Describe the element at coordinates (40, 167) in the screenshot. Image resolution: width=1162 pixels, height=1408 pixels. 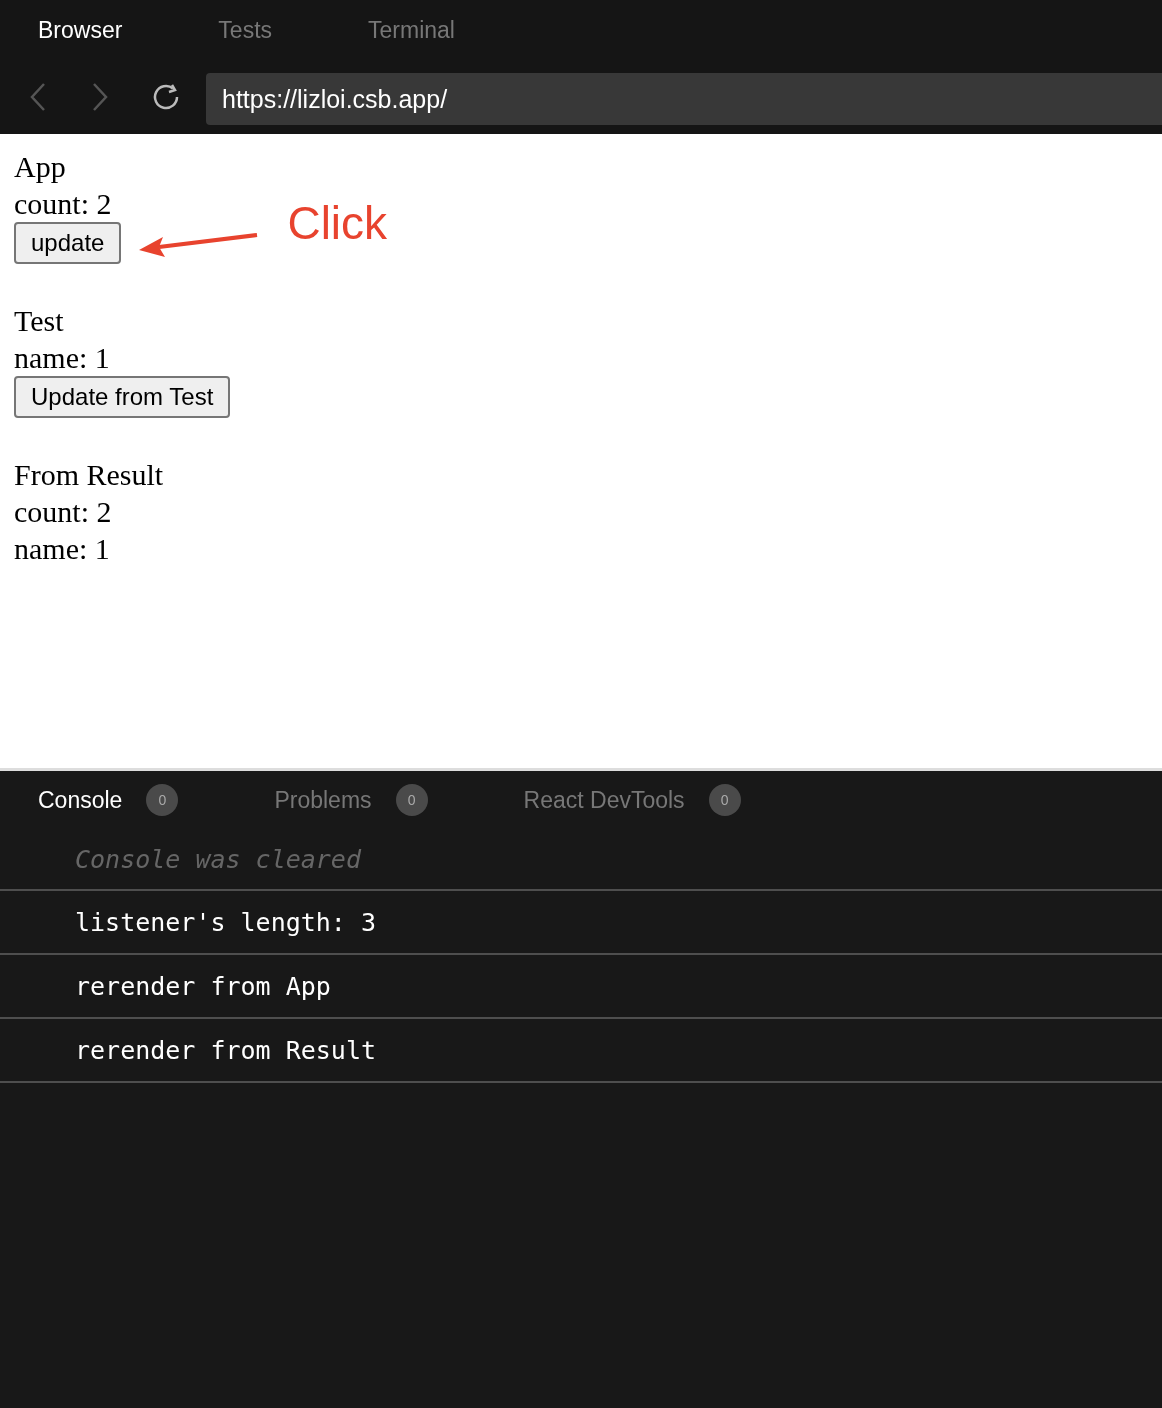
I see `section-title: App` at that location.